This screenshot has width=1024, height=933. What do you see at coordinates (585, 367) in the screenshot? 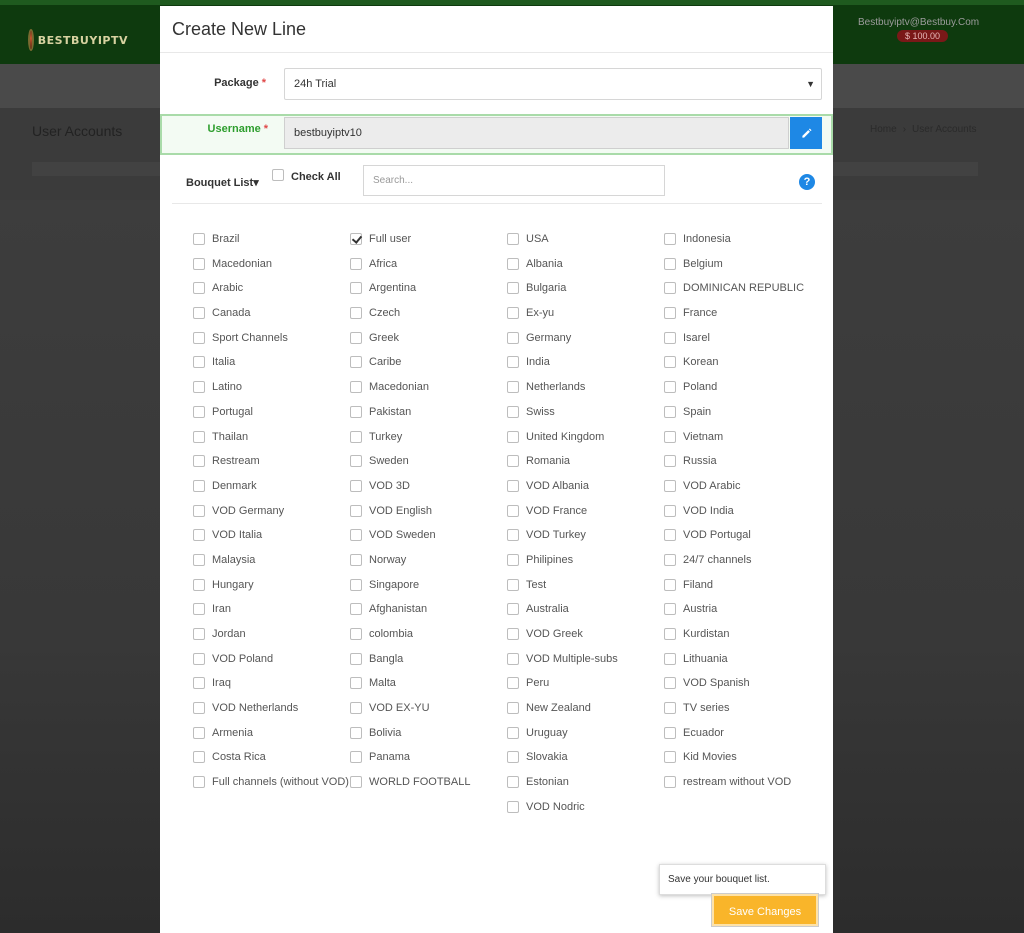
I see `bouquet-item: India` at bounding box center [585, 367].